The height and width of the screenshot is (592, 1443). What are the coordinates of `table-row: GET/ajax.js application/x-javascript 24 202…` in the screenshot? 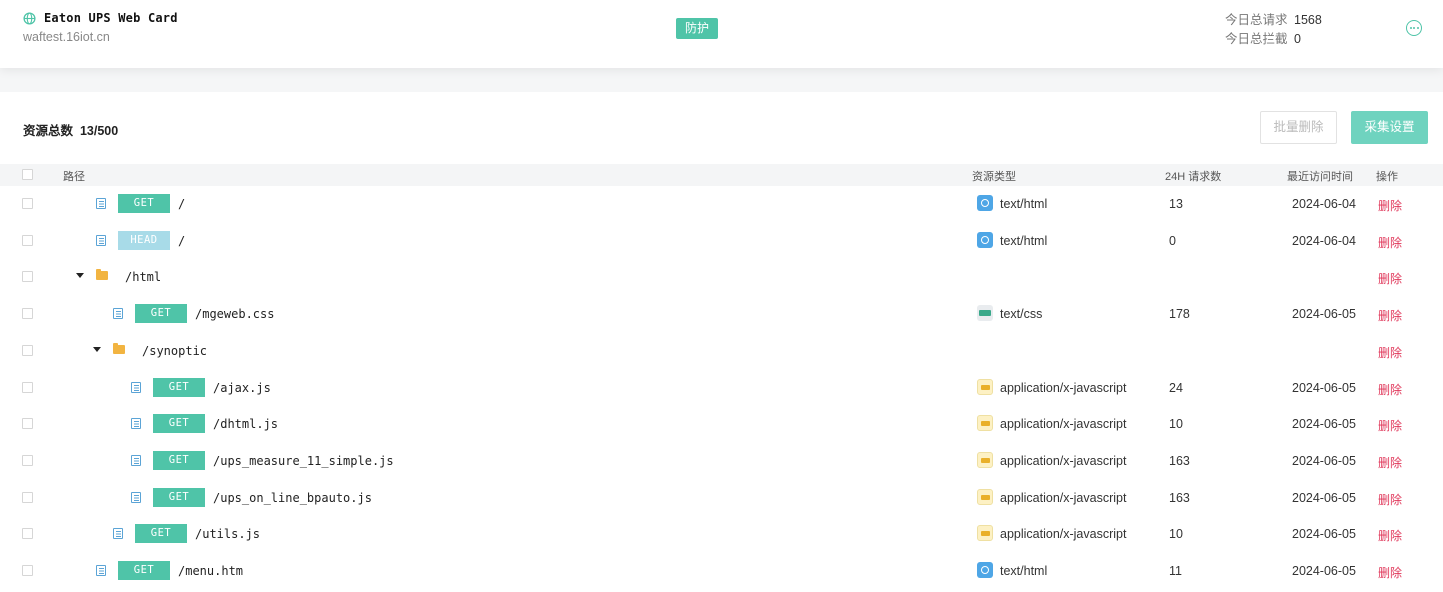 It's located at (721, 388).